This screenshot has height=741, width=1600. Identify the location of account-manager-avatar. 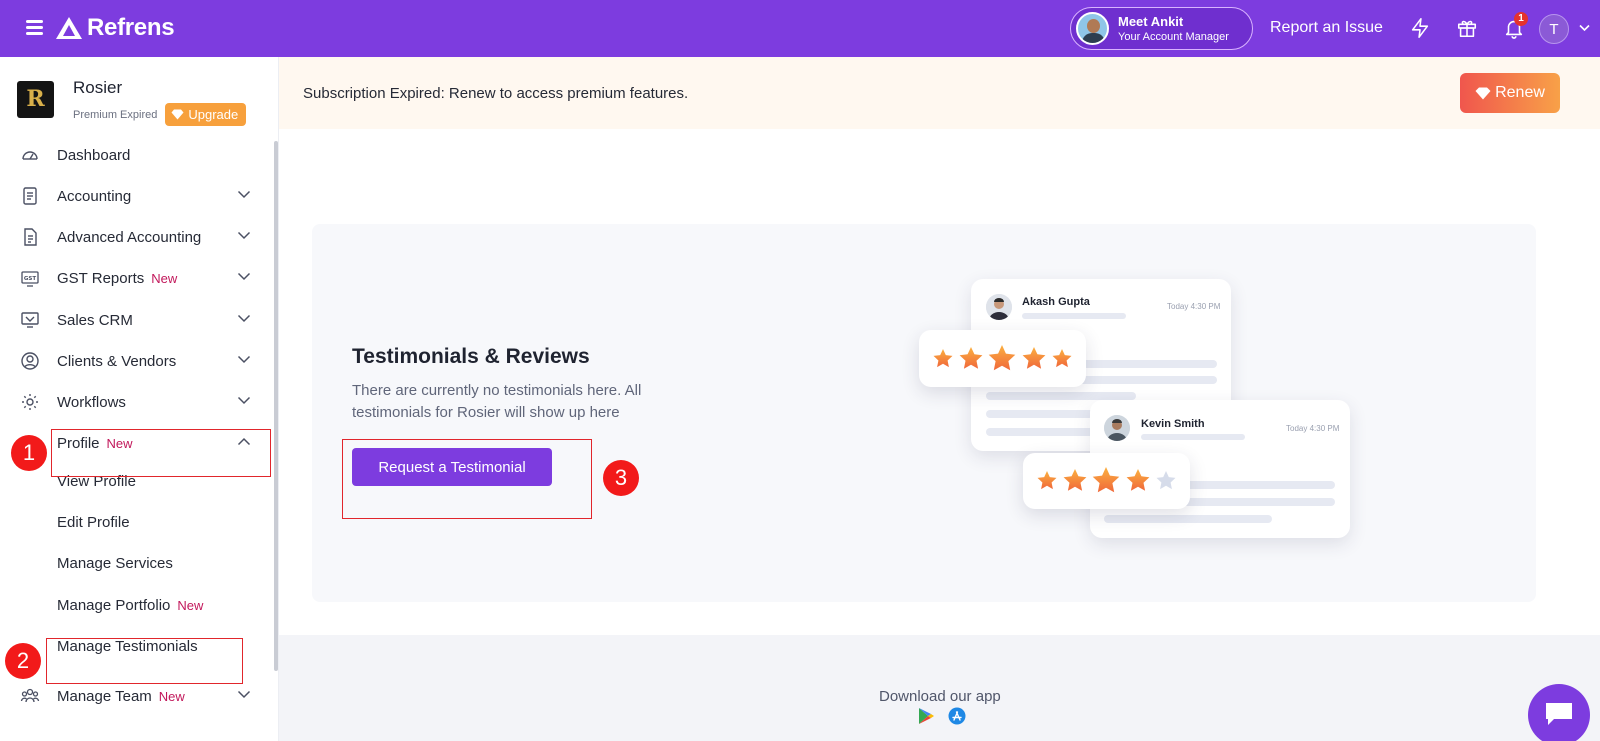
(1092, 28).